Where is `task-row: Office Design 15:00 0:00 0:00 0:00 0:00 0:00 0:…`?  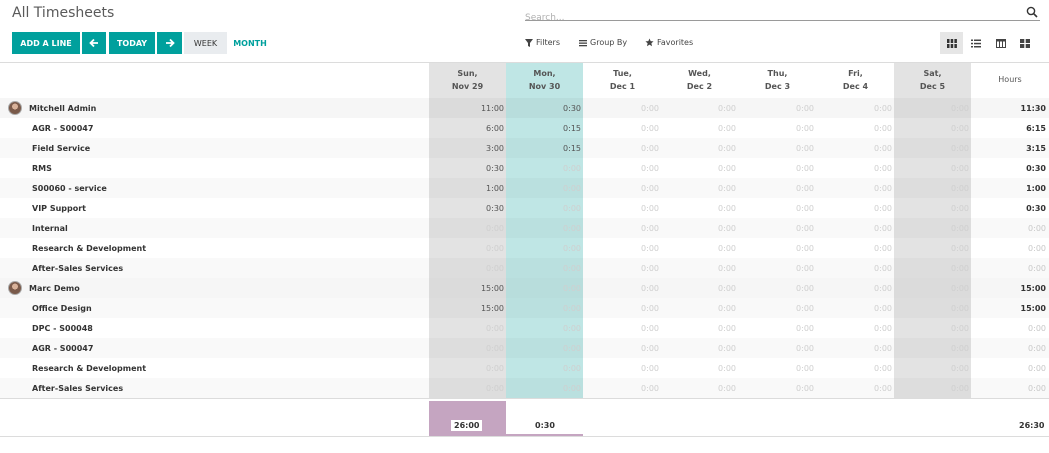
task-row: Office Design 15:00 0:00 0:00 0:00 0:00 0:00 0:… is located at coordinates (524, 308).